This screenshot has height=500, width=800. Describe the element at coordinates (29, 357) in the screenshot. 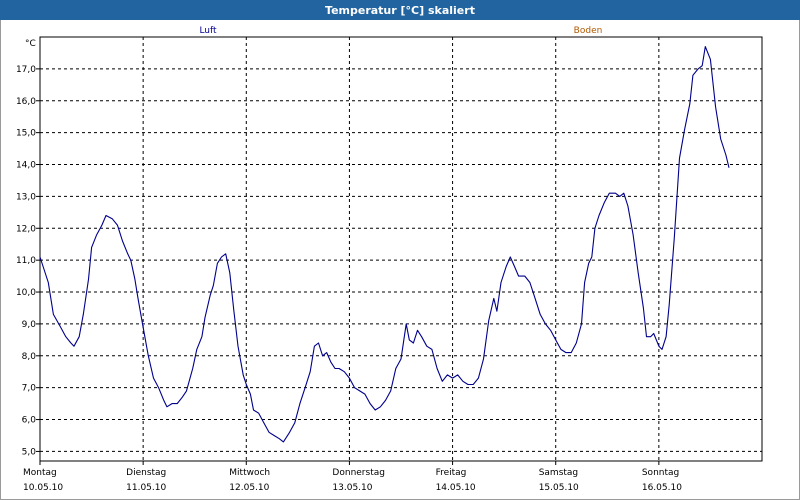

I see `y-tick-label: 8,0` at that location.